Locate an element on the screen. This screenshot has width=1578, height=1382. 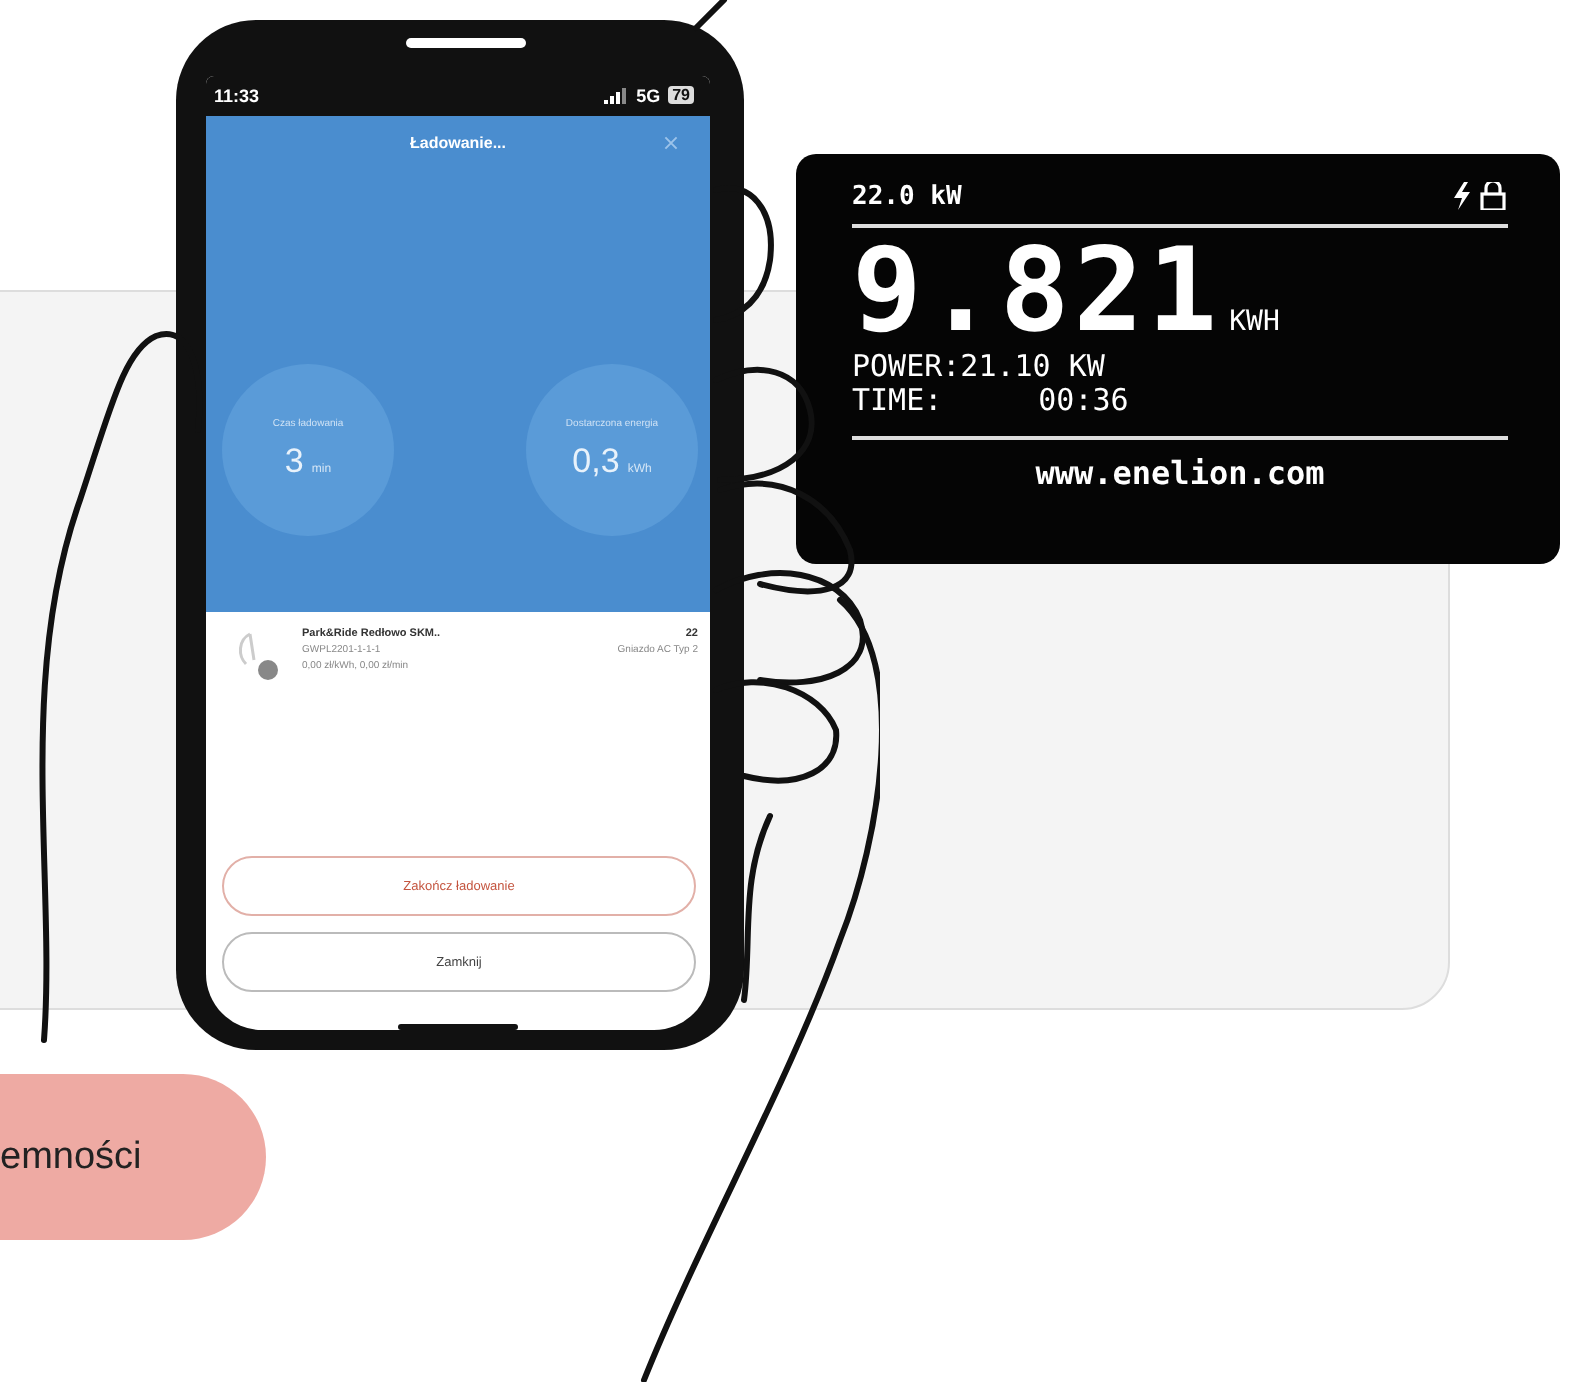
home-indicator is located at coordinates (458, 1027).